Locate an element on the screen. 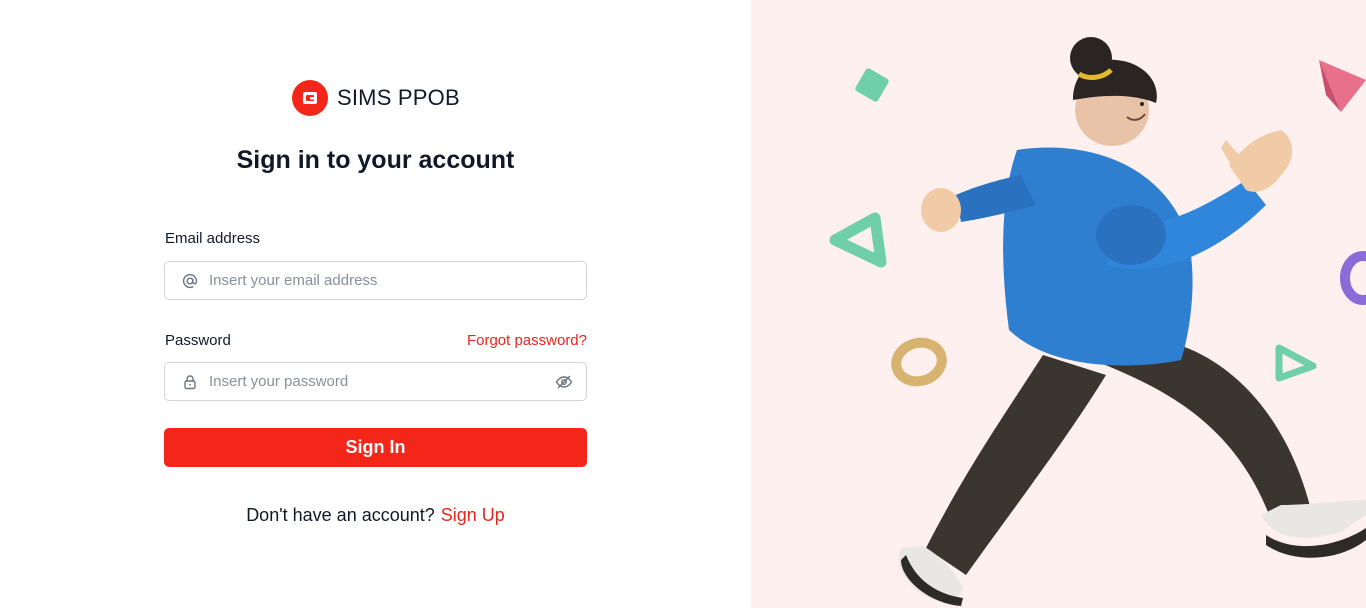  email-label: Email address is located at coordinates (213, 238).